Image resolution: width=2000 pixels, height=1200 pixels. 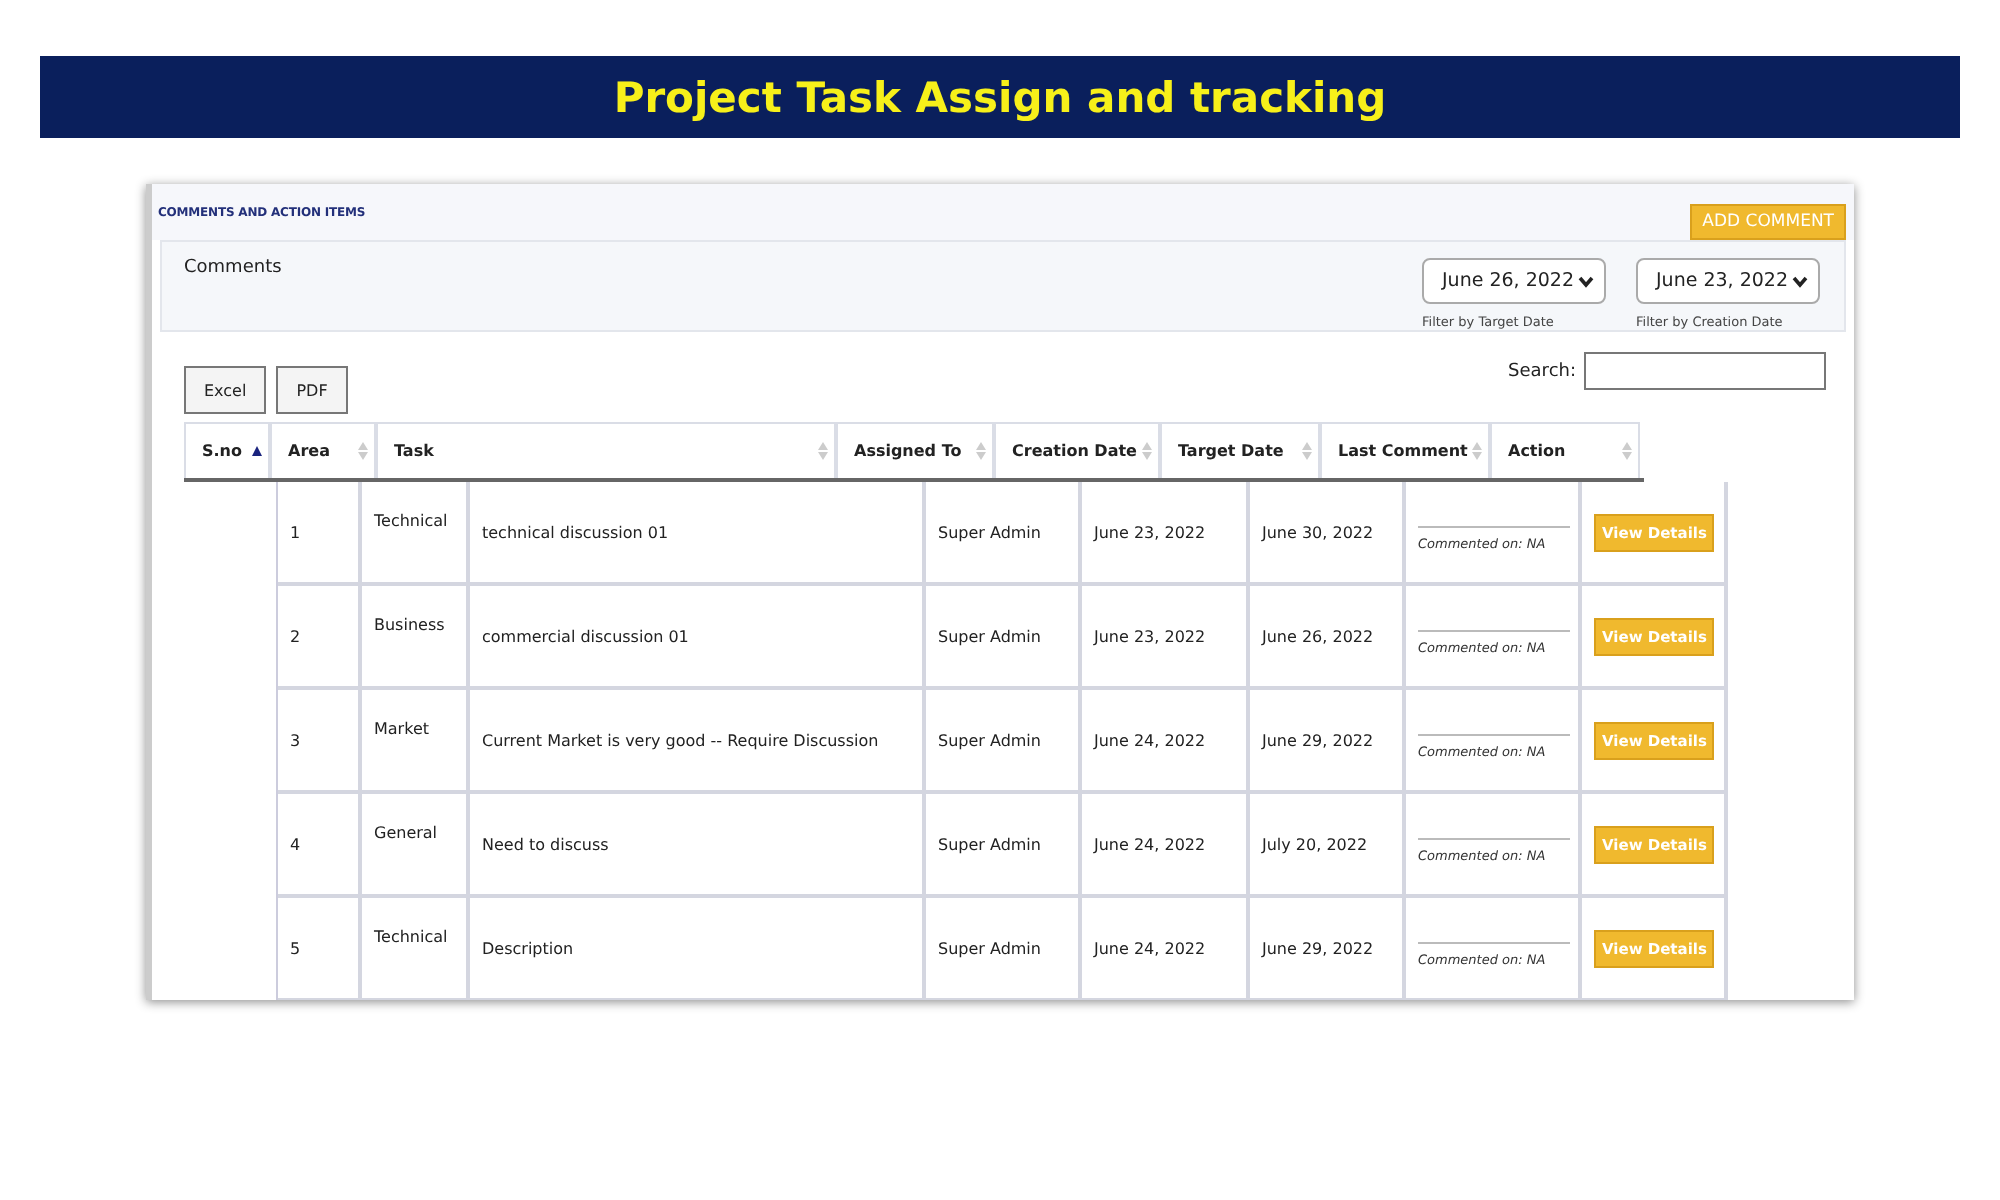 I want to click on table-cell: Business, so click(x=416, y=638).